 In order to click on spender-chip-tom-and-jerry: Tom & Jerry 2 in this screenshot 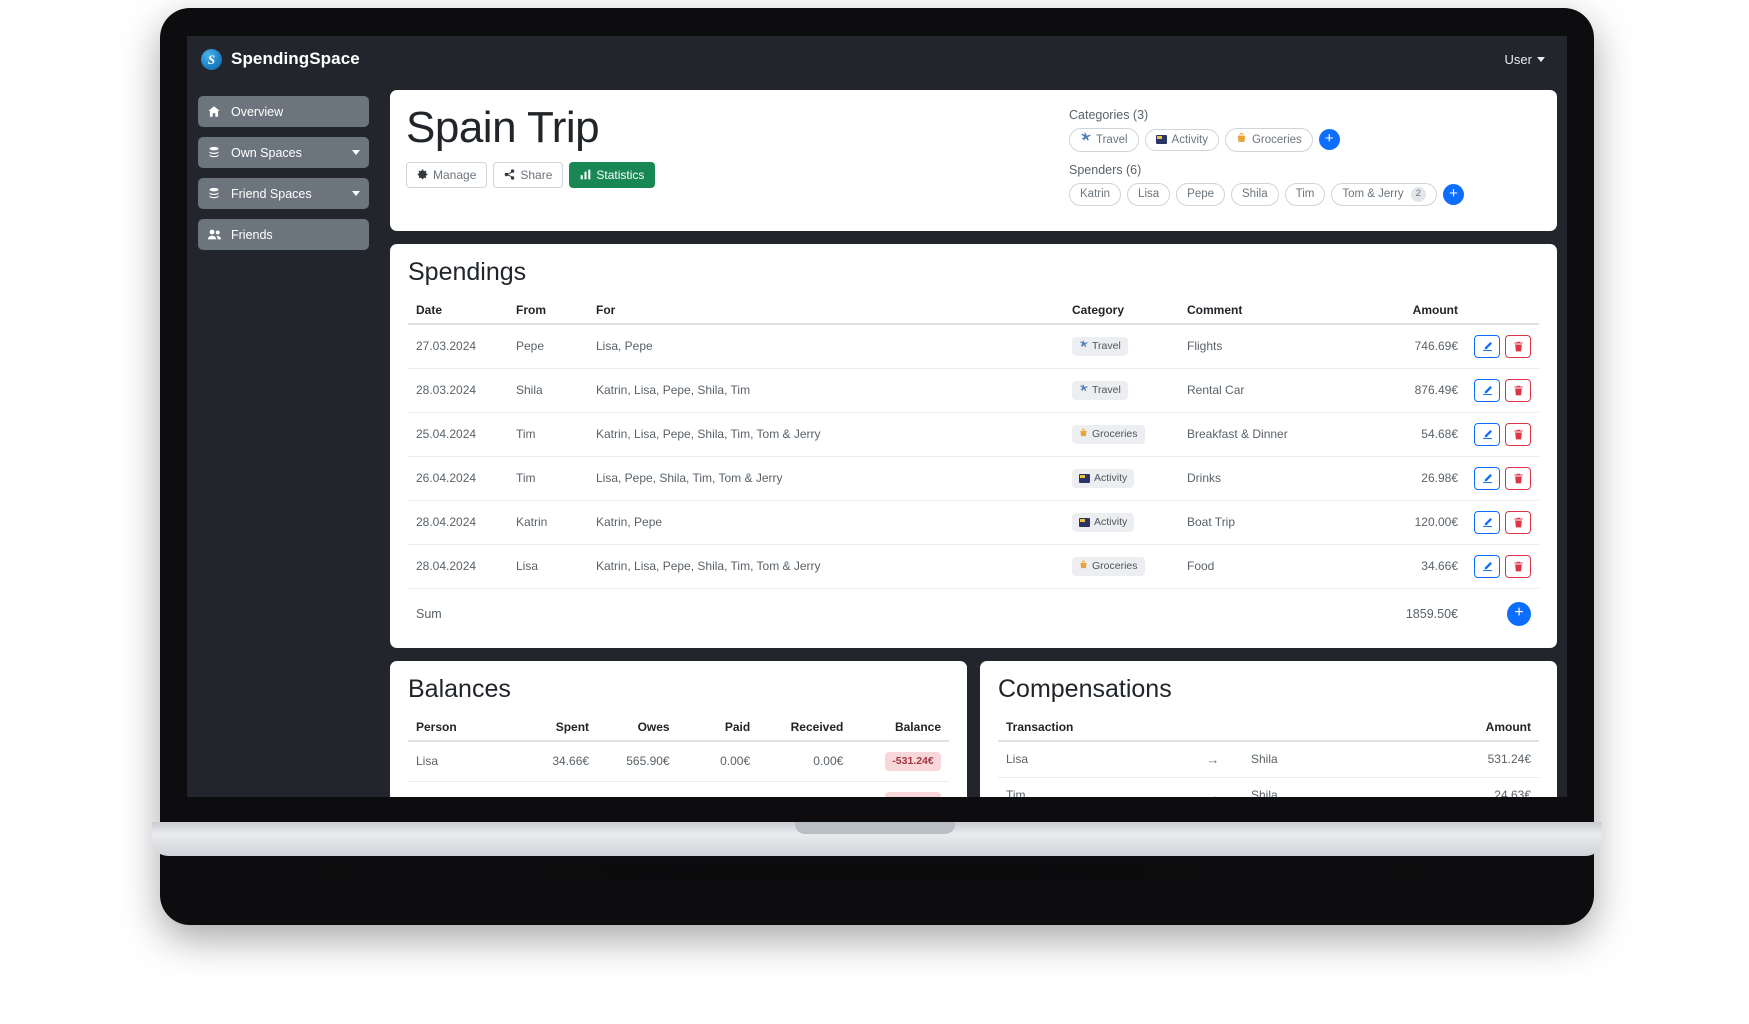, I will do `click(1384, 194)`.